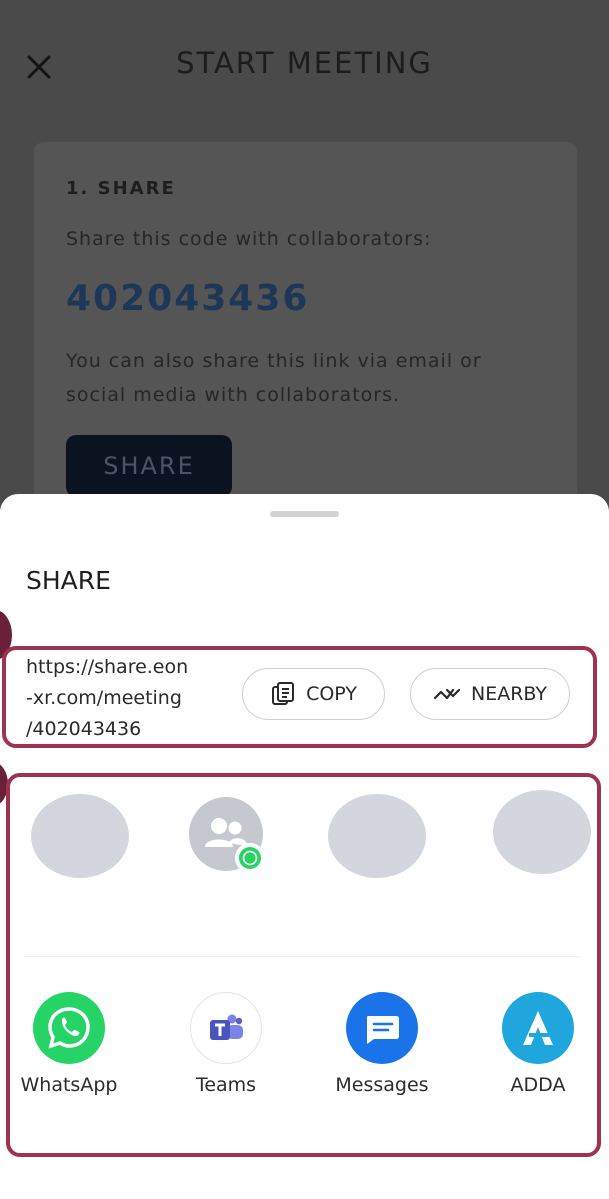 Image resolution: width=609 pixels, height=1199 pixels. Describe the element at coordinates (69, 1028) in the screenshot. I see `whatsapp-icon` at that location.